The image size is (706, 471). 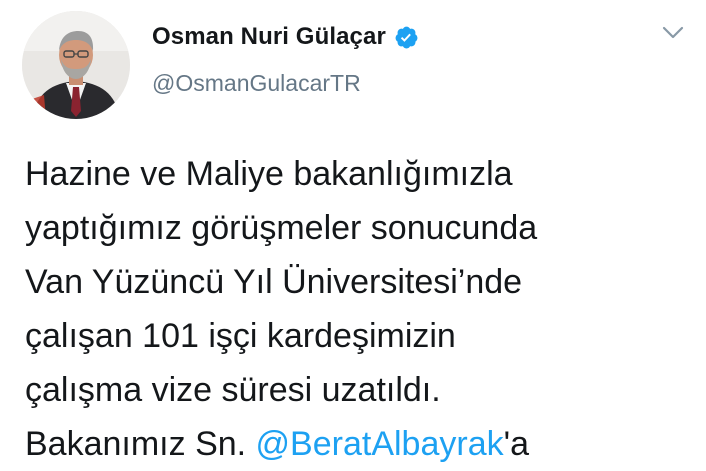 I want to click on tweet-text-line: Van Yüzüncü Yıl Üniversitesi’nde, so click(x=274, y=282).